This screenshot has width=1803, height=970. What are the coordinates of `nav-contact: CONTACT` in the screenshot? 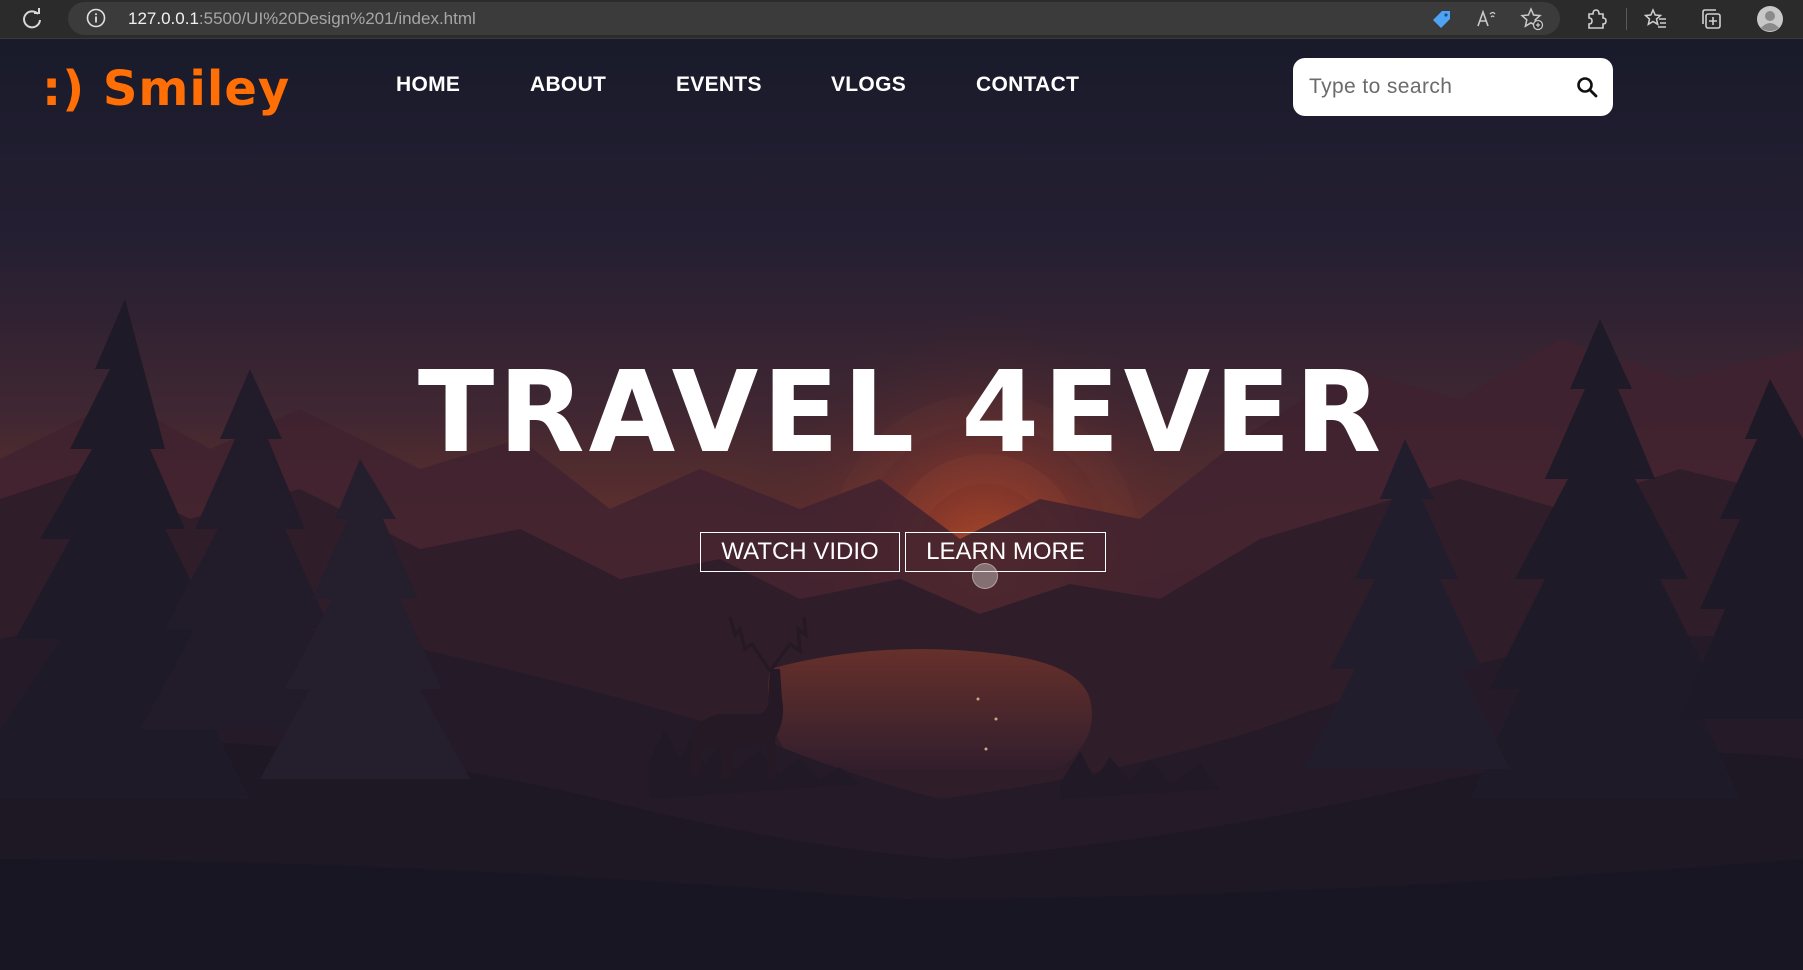 It's located at (1027, 85).